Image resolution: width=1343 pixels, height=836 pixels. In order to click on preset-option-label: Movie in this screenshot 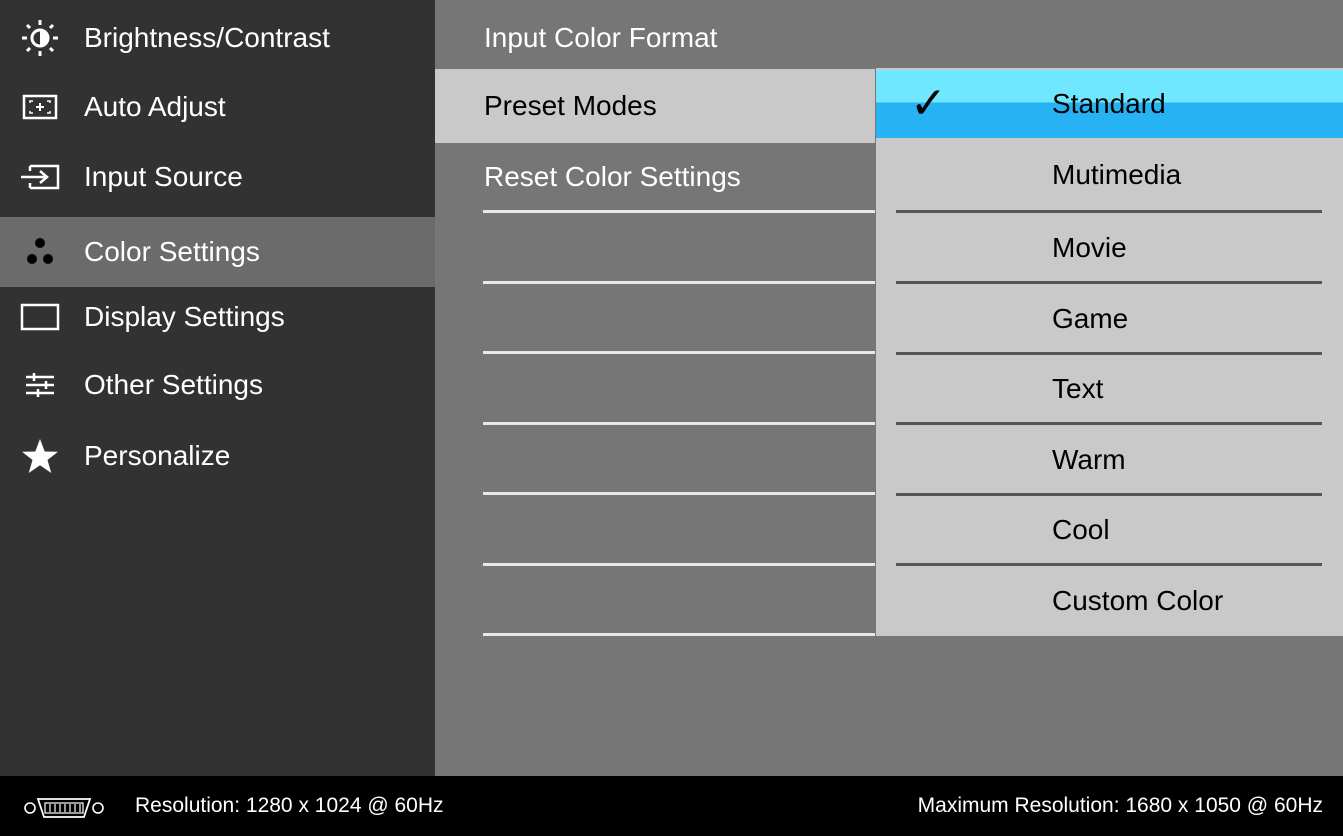, I will do `click(1089, 247)`.